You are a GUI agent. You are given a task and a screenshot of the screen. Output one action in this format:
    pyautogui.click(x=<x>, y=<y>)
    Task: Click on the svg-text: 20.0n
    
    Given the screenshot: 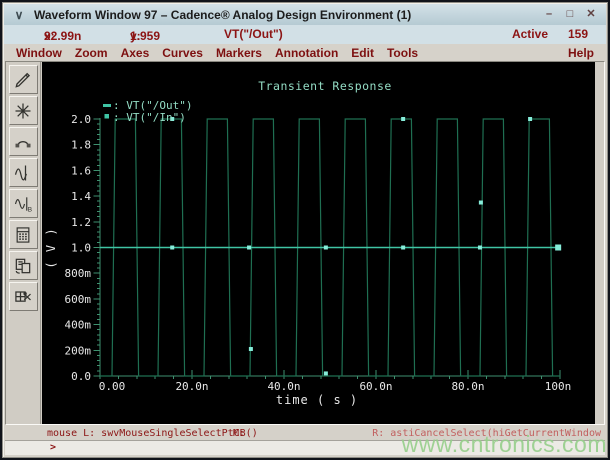 What is the action you would take?
    pyautogui.click(x=191, y=386)
    